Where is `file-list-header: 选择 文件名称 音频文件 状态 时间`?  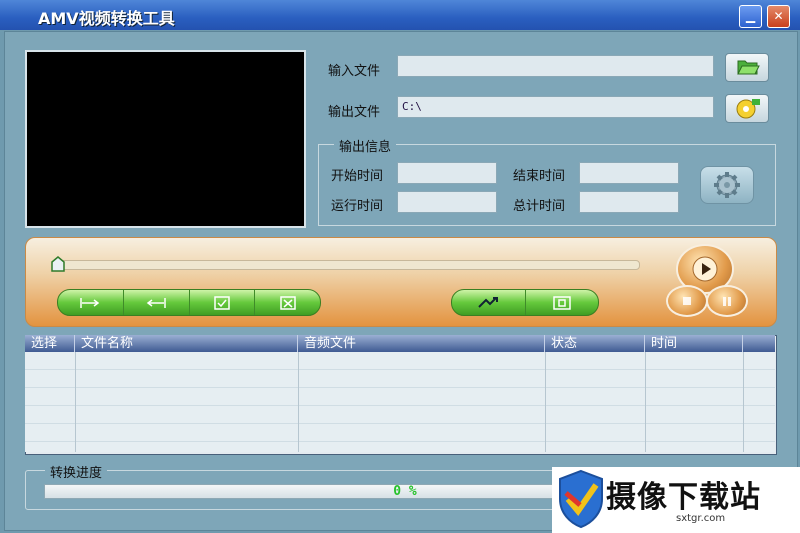 file-list-header: 选择 文件名称 音频文件 状态 时间 is located at coordinates (400, 343).